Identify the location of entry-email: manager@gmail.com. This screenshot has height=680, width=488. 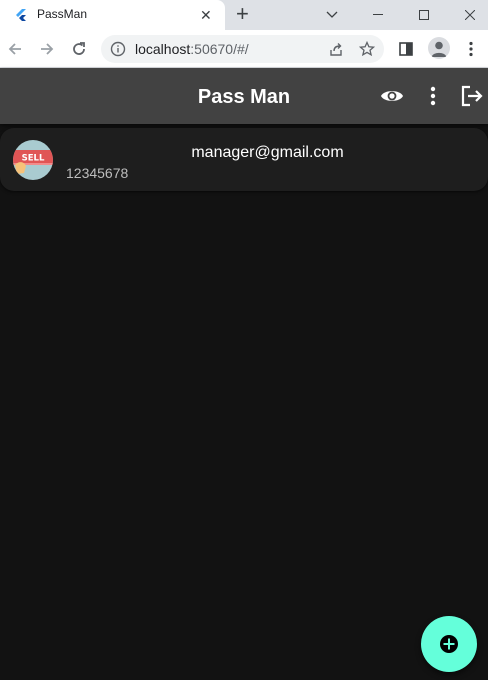
(267, 152).